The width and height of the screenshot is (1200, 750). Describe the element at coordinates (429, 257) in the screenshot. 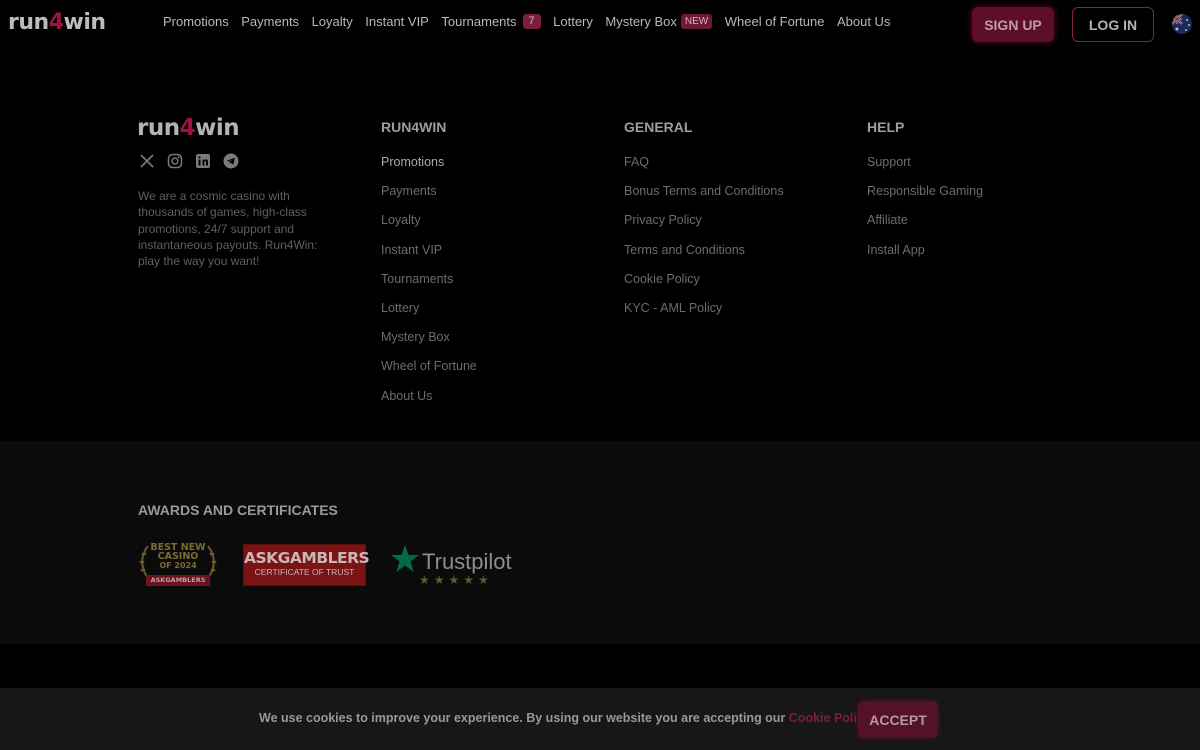

I see `footer-link-instant-vip: Instant VIP` at that location.